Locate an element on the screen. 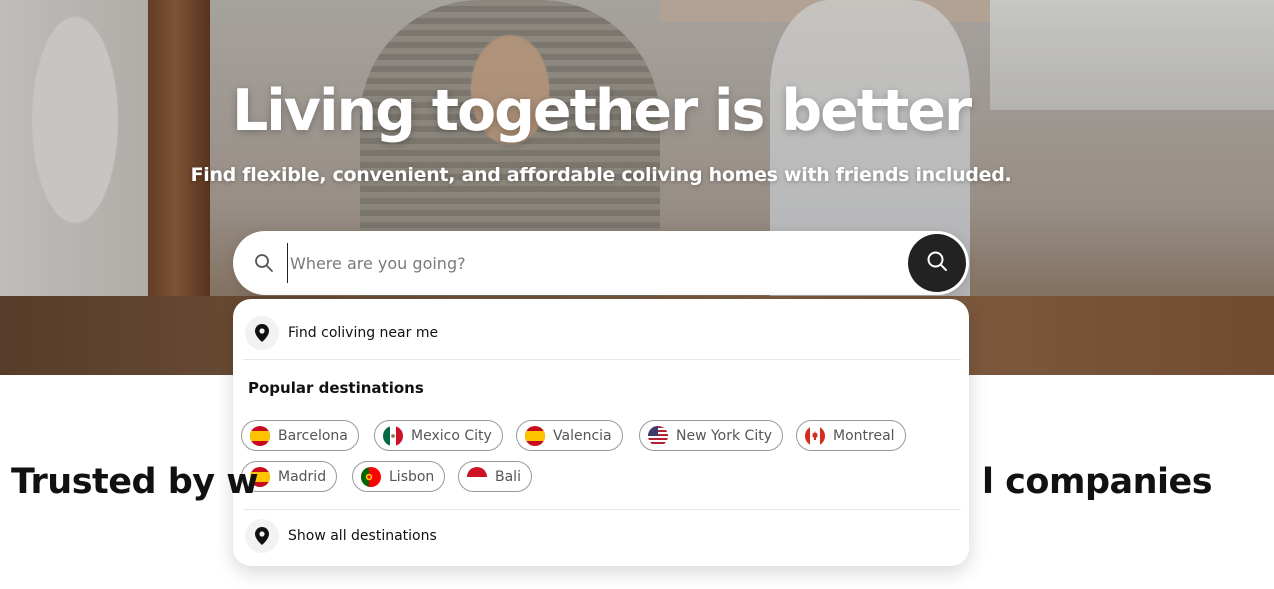 The image size is (1274, 589). search-bar is located at coordinates (601, 263).